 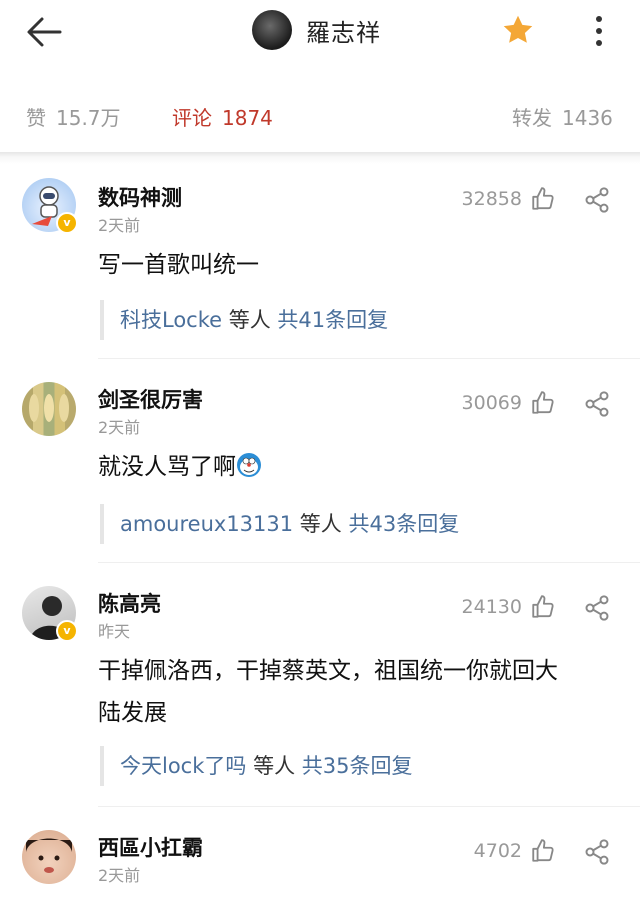 I want to click on reposts-label: 转发, so click(x=532, y=118).